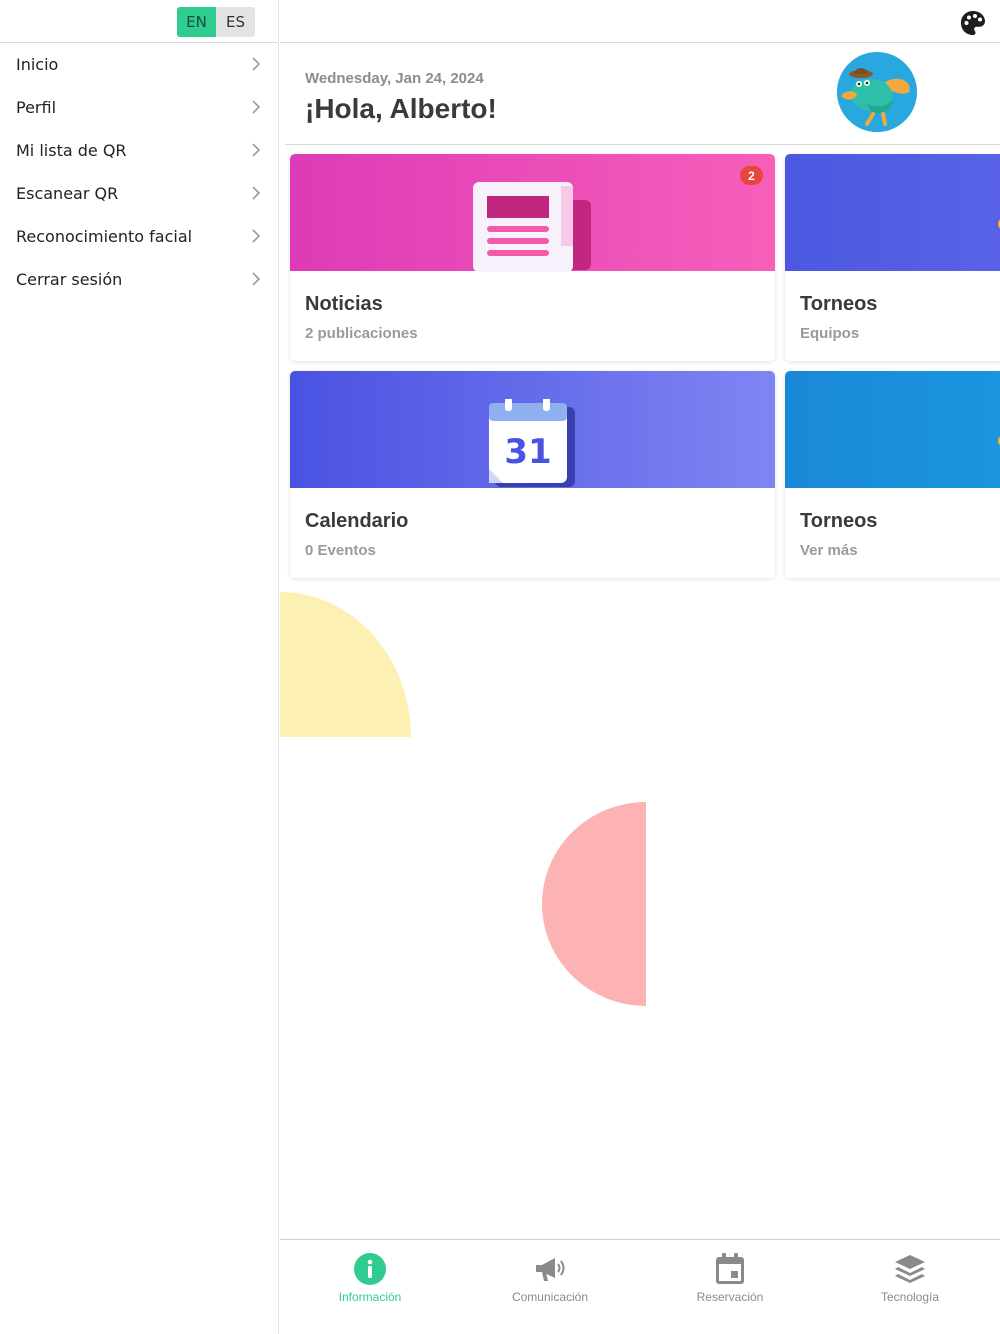 This screenshot has width=1000, height=1334. What do you see at coordinates (642, 94) in the screenshot?
I see `greeting-header: Wednesday, Jan 24, 2024 ¡Hola, Alberto!` at bounding box center [642, 94].